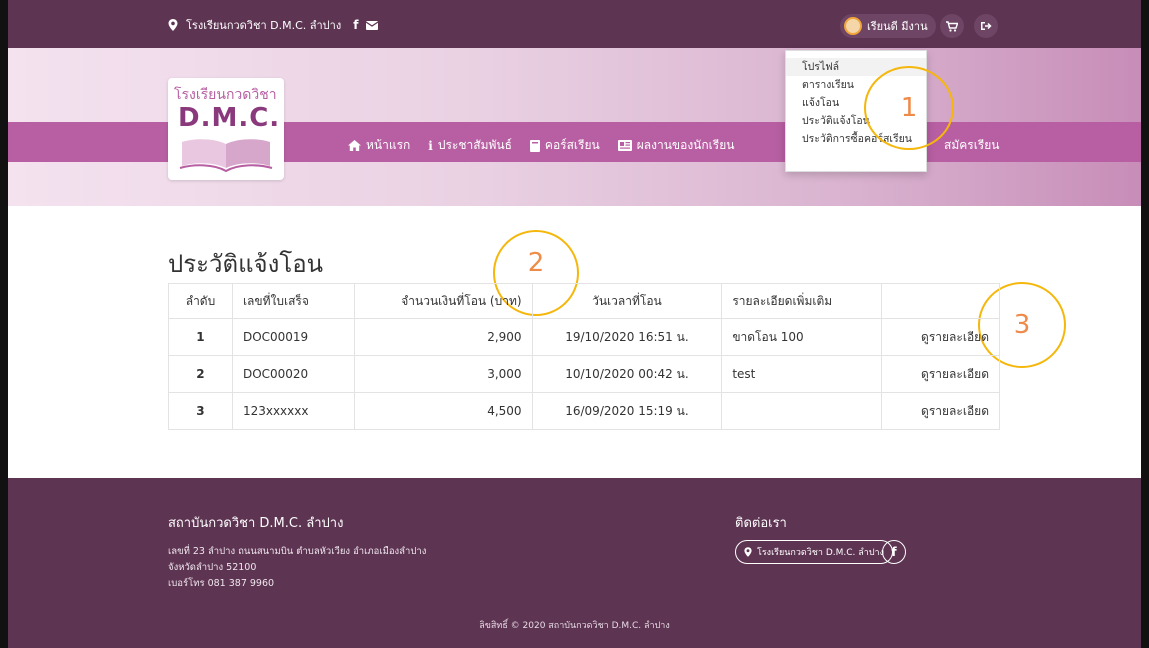 This screenshot has width=1149, height=648. What do you see at coordinates (443, 411) in the screenshot?
I see `cell-amount: 4,500` at bounding box center [443, 411].